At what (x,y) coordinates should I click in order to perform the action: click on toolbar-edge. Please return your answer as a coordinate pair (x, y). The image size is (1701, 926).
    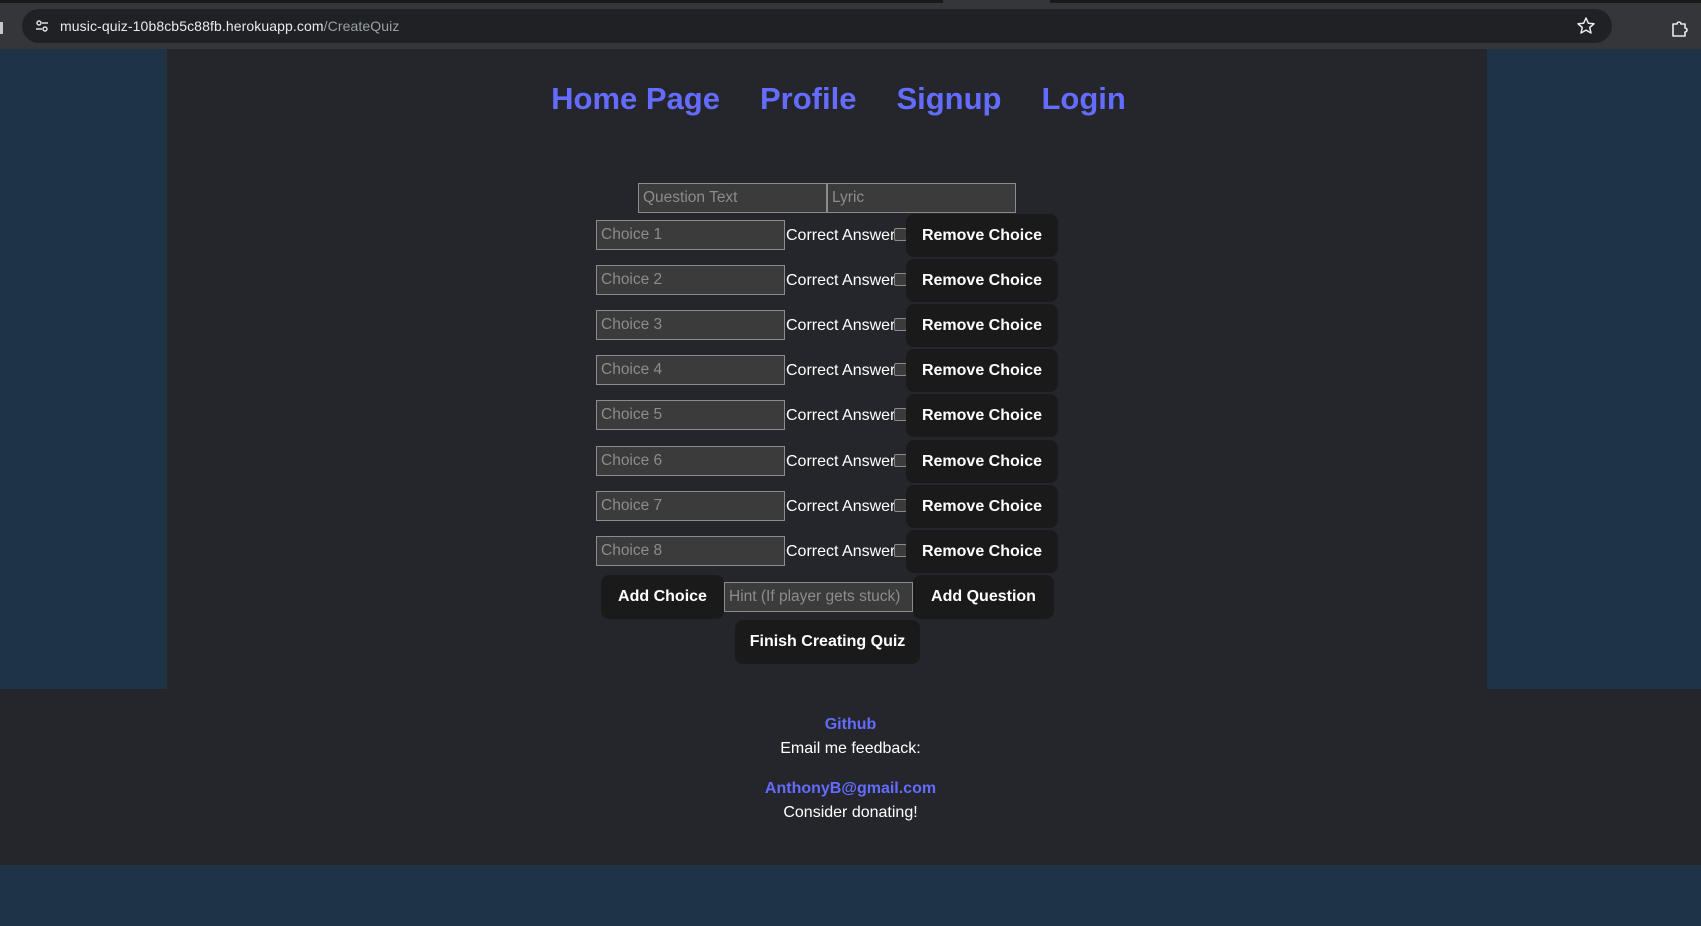
    Looking at the image, I should click on (1, 28).